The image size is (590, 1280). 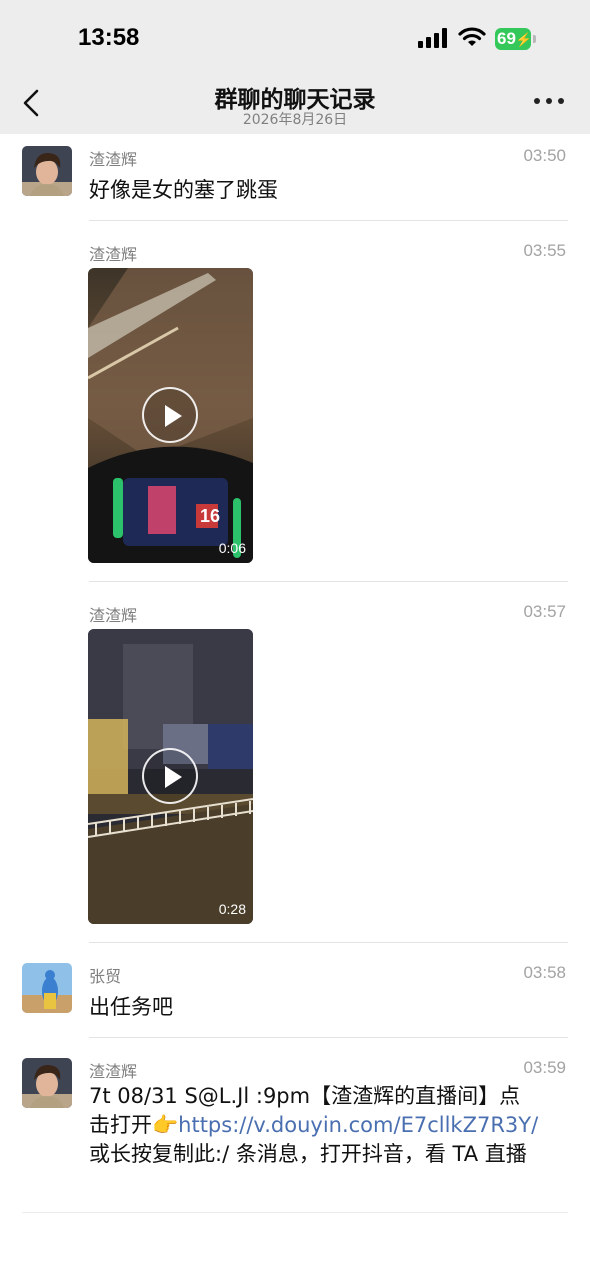 What do you see at coordinates (131, 1006) in the screenshot?
I see `message-text: 出任务吧` at bounding box center [131, 1006].